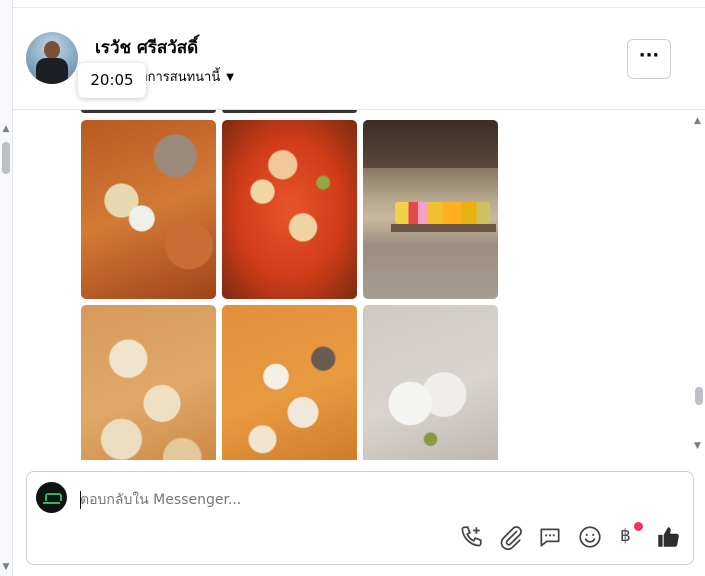 This screenshot has width=705, height=576. Describe the element at coordinates (230, 77) in the screenshot. I see `caret-down-icon: ▼` at that location.